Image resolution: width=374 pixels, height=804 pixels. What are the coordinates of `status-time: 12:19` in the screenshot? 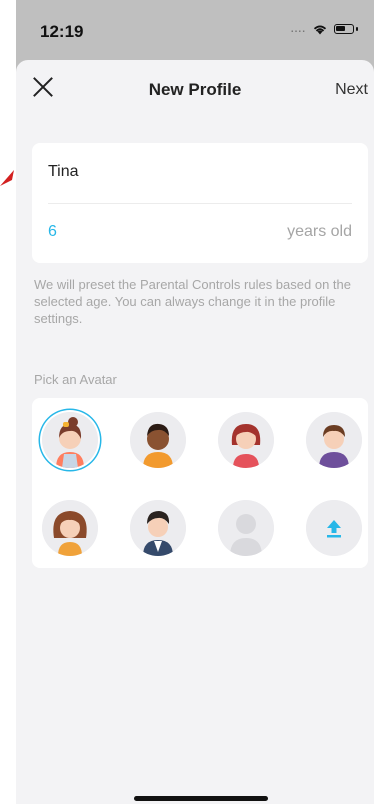 It's located at (62, 31).